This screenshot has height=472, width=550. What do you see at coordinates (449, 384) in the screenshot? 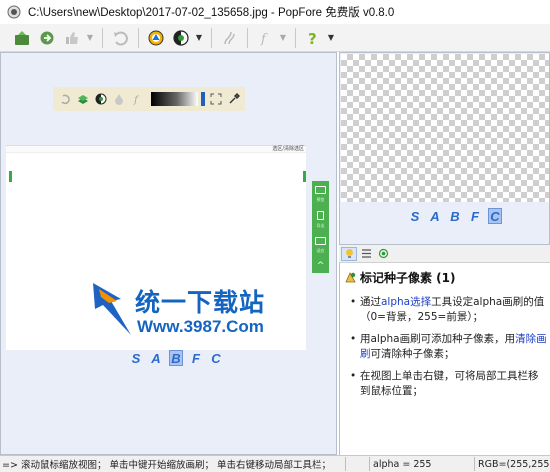
I see `help-item-3: 在视图上单击右键，可将局部工具栏移到鼠标位置；` at bounding box center [449, 384].